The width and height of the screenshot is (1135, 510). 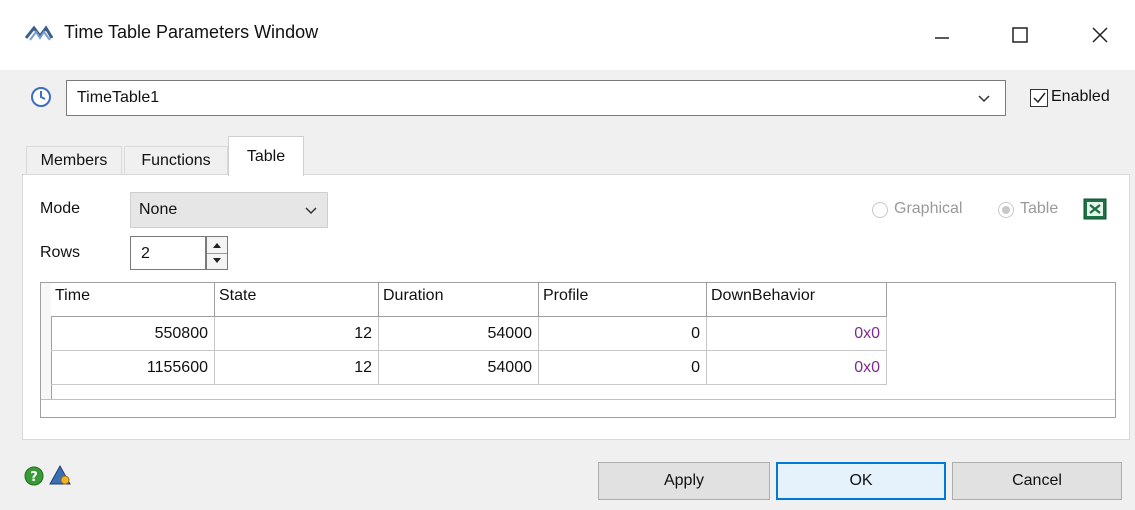 I want to click on stepper-down-button, so click(x=217, y=261).